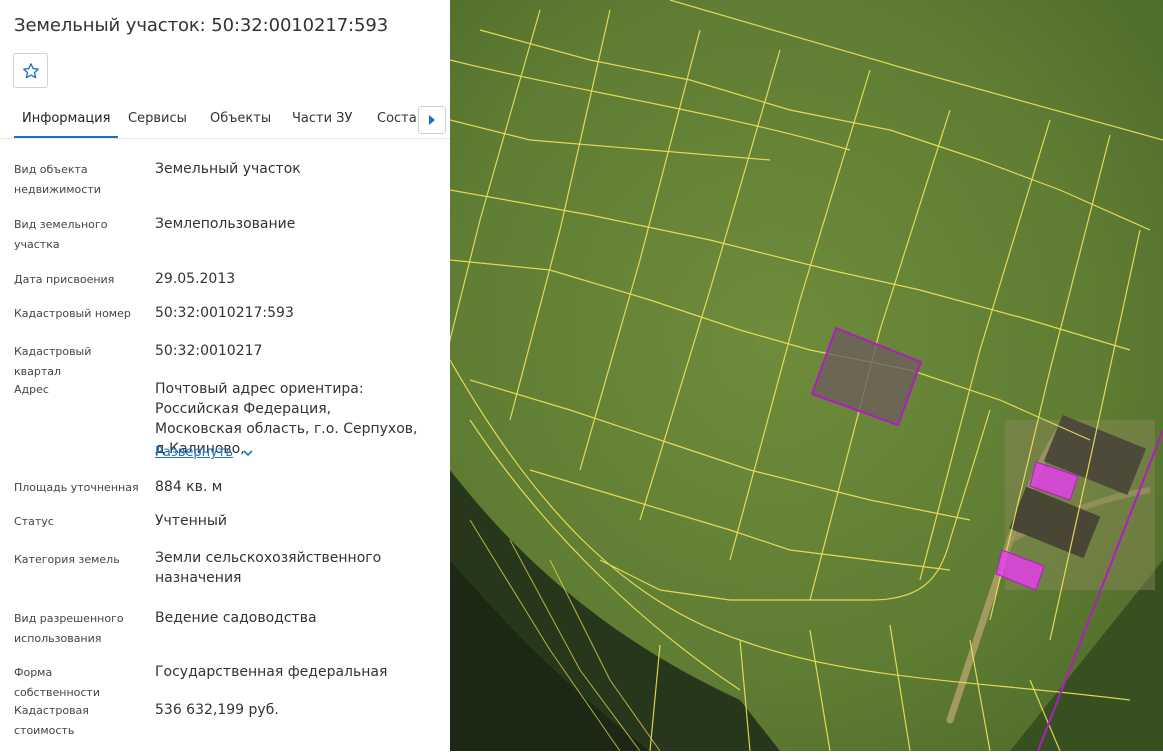 This screenshot has height=755, width=1163. I want to click on triangle-right-icon, so click(432, 120).